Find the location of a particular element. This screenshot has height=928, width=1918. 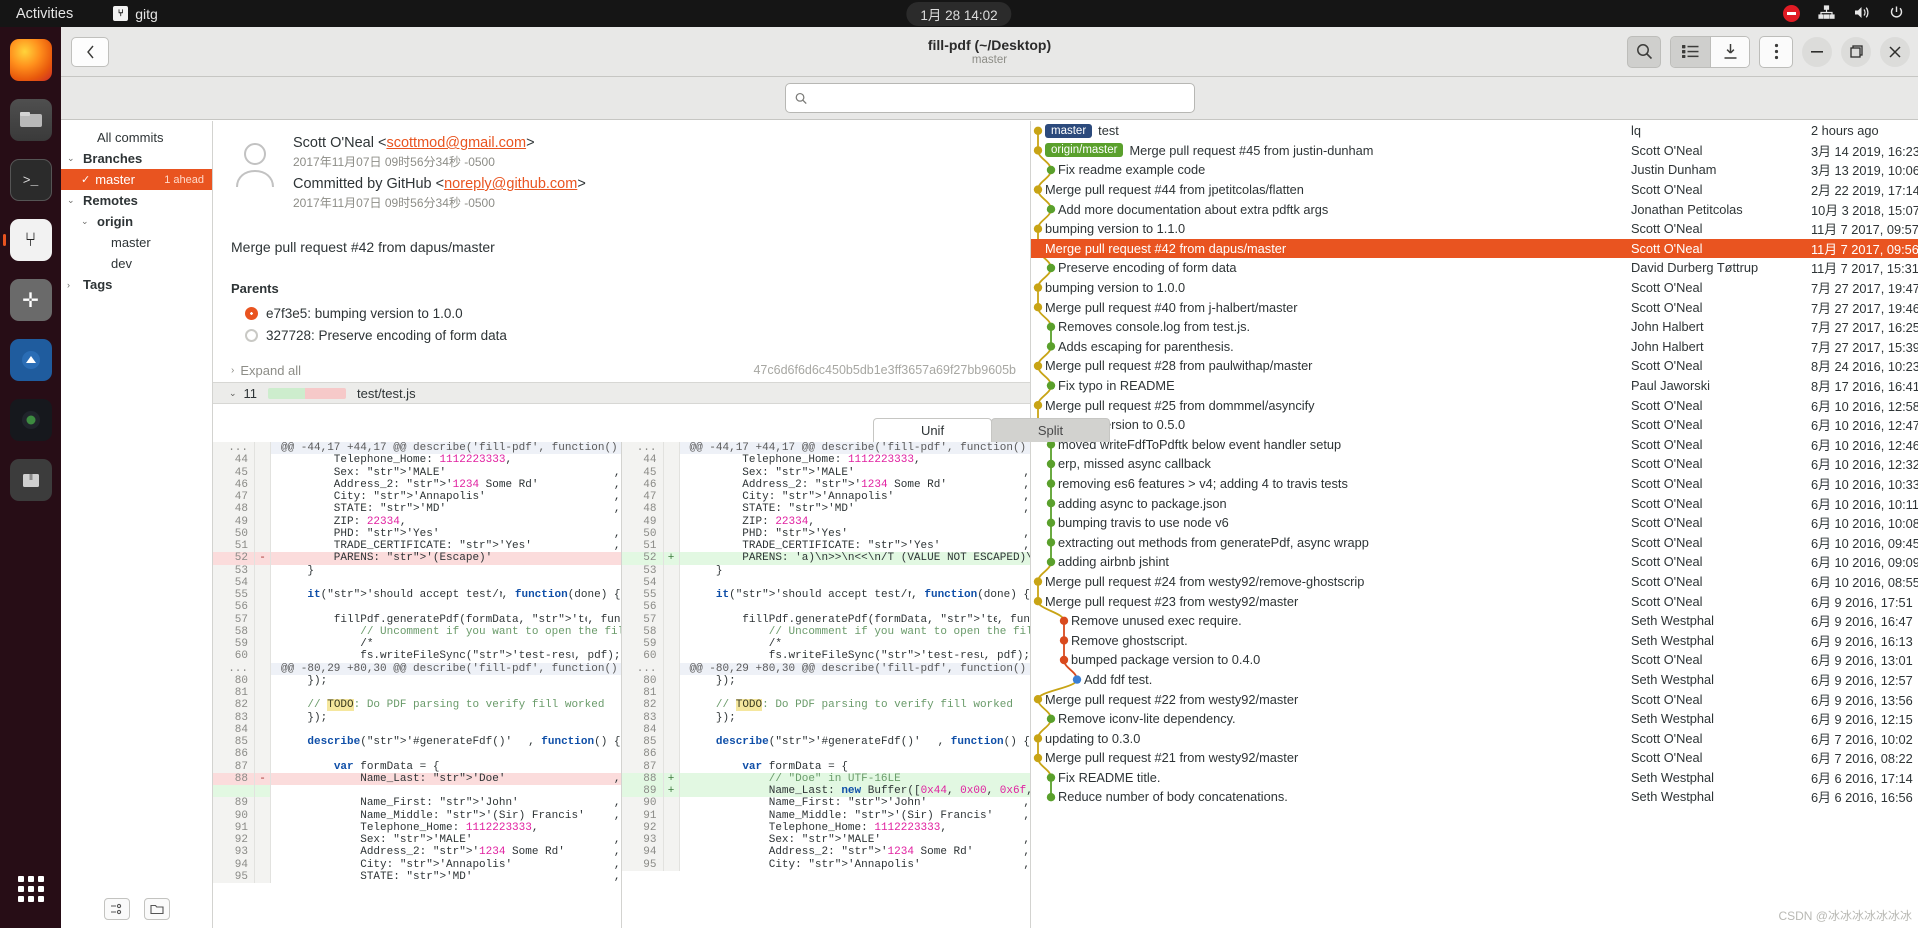

sidebar-item-branches: ⌄ Branches is located at coordinates (136, 158).